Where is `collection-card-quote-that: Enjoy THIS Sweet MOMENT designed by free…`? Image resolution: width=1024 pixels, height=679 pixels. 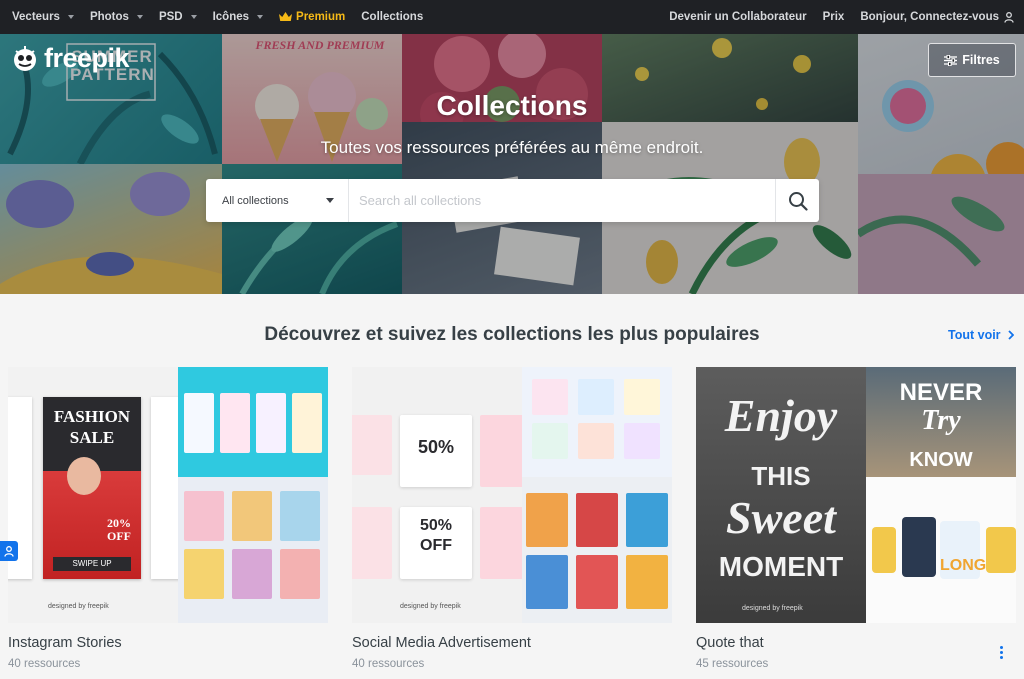
collection-card-quote-that: Enjoy THIS Sweet MOMENT designed by free… is located at coordinates (856, 518).